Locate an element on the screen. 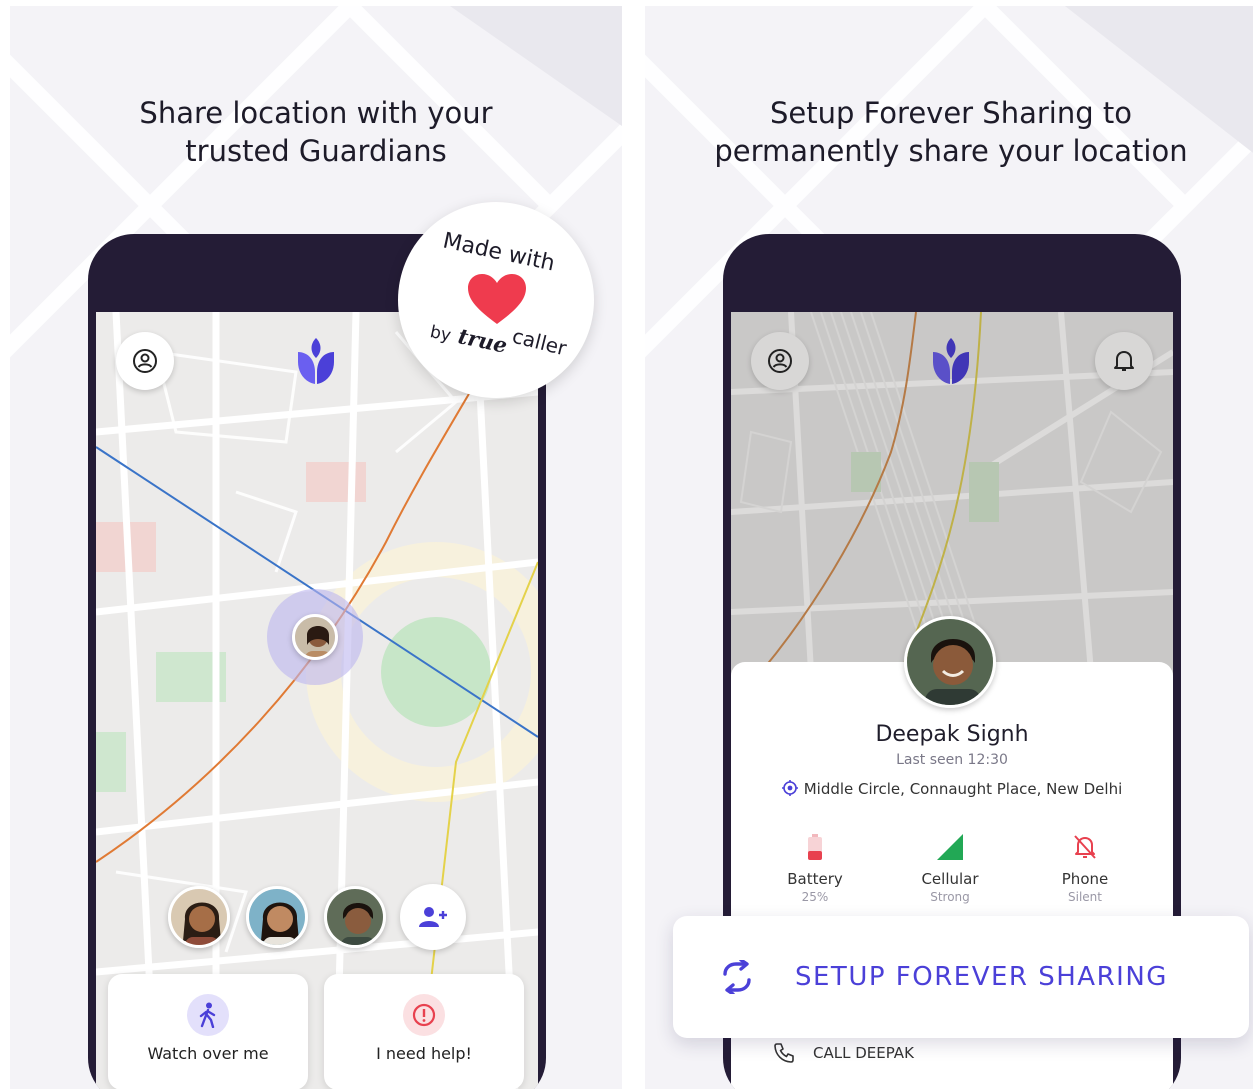 Image resolution: width=1253 pixels, height=1089 pixels. bell-off-icon is located at coordinates (1085, 847).